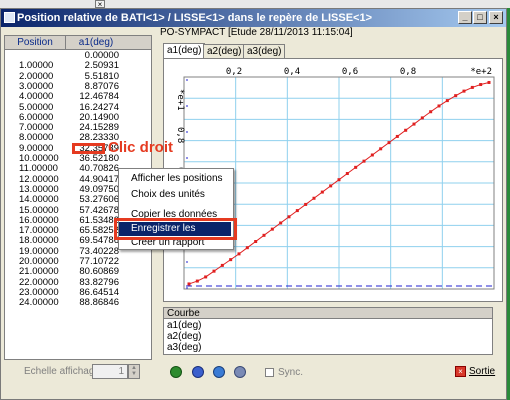 The width and height of the screenshot is (510, 400). Describe the element at coordinates (256, 32) in the screenshot. I see `study-subtitle: PO-SYMPACT [Etude 28/11/2013 11:15:04]` at that location.